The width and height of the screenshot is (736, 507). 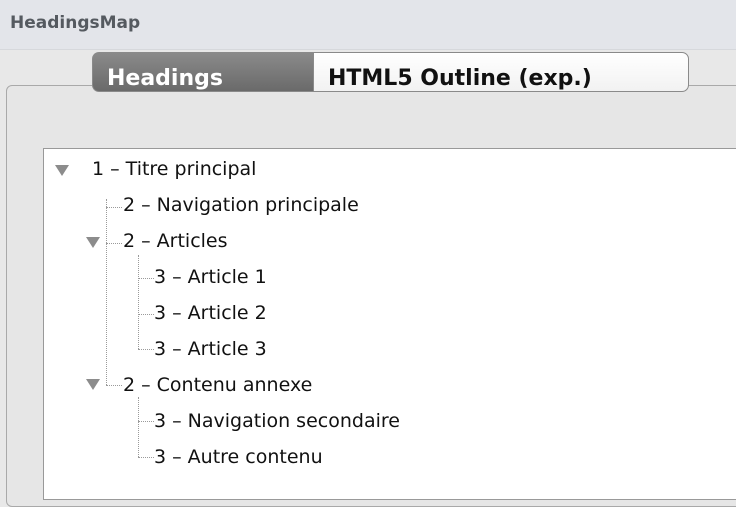 What do you see at coordinates (174, 169) in the screenshot?
I see `tree-node-titre-principal: 1 – Titre principal` at bounding box center [174, 169].